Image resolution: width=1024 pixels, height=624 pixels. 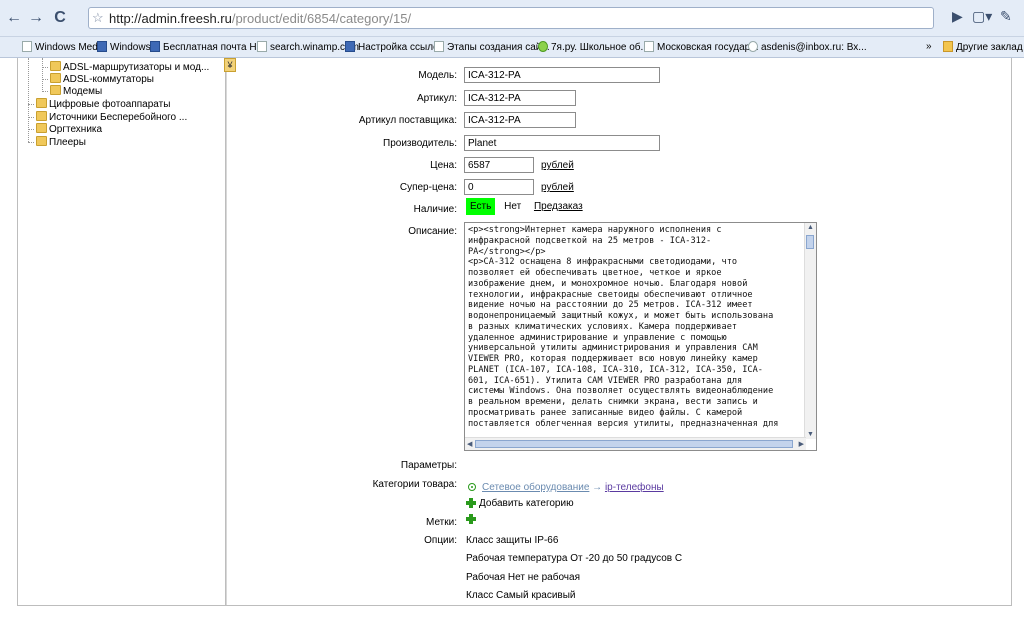 I want to click on wrench-icon: ✎, so click(x=1006, y=16).